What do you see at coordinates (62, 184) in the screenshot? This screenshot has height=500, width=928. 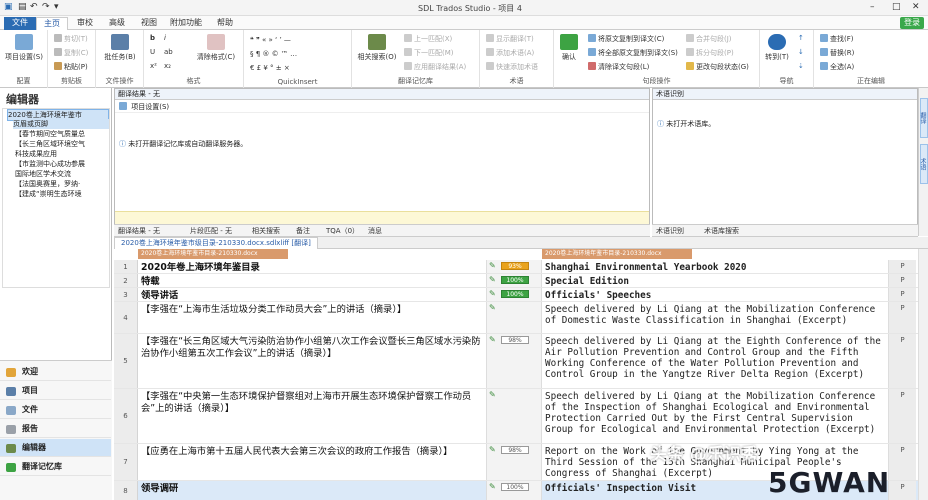 I see `tree-node: 【法国奥赛里，罗纳·` at bounding box center [62, 184].